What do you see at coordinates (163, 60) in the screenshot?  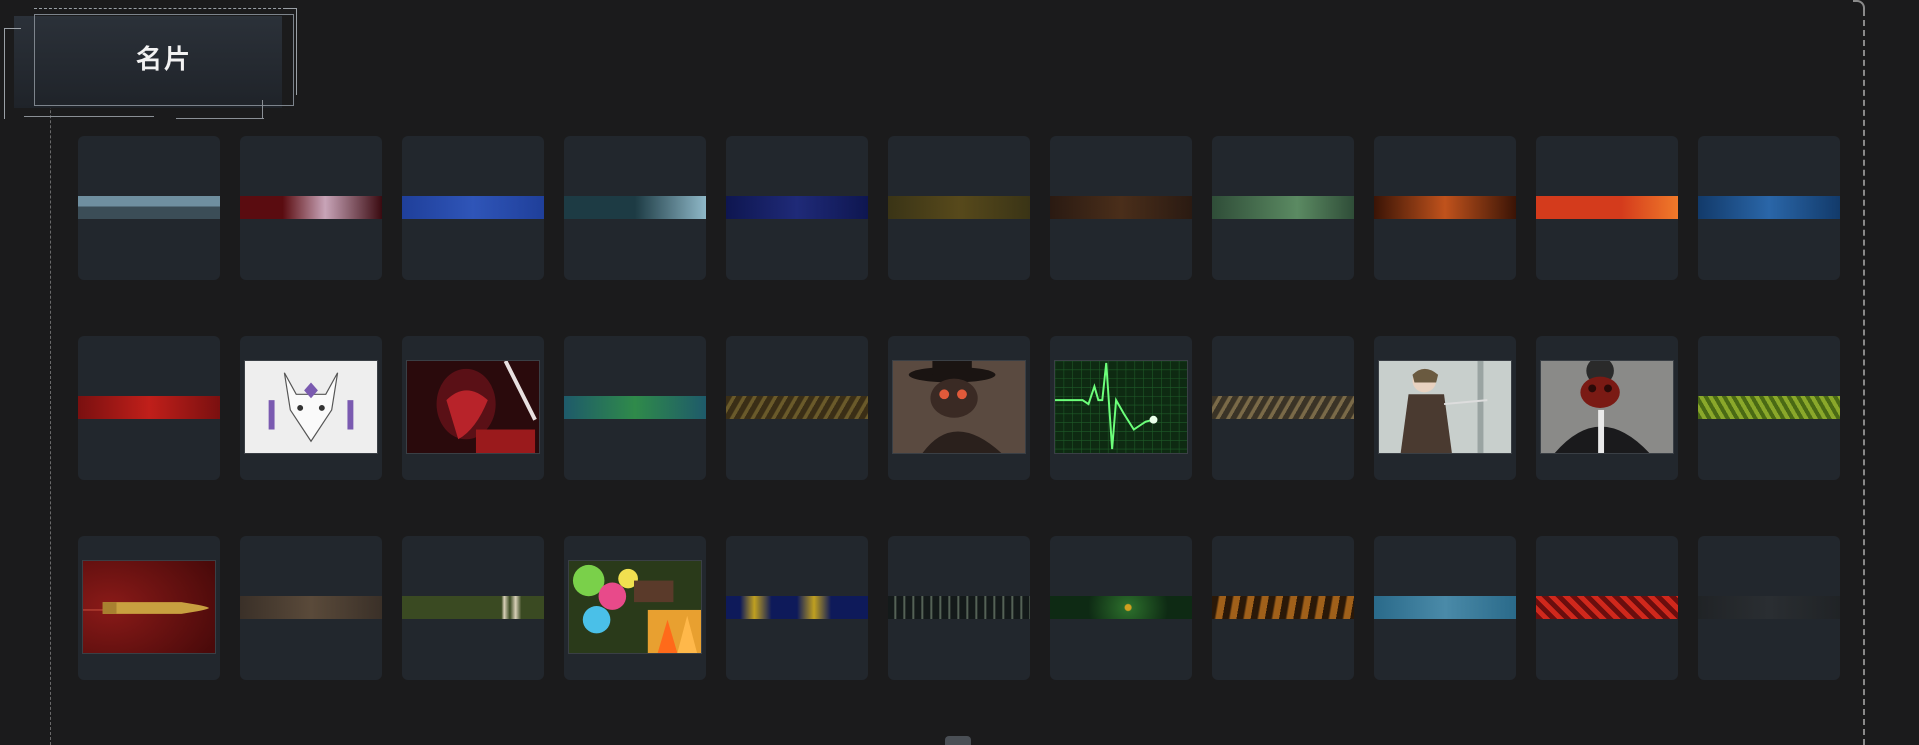 I see `page-title: 名片` at bounding box center [163, 60].